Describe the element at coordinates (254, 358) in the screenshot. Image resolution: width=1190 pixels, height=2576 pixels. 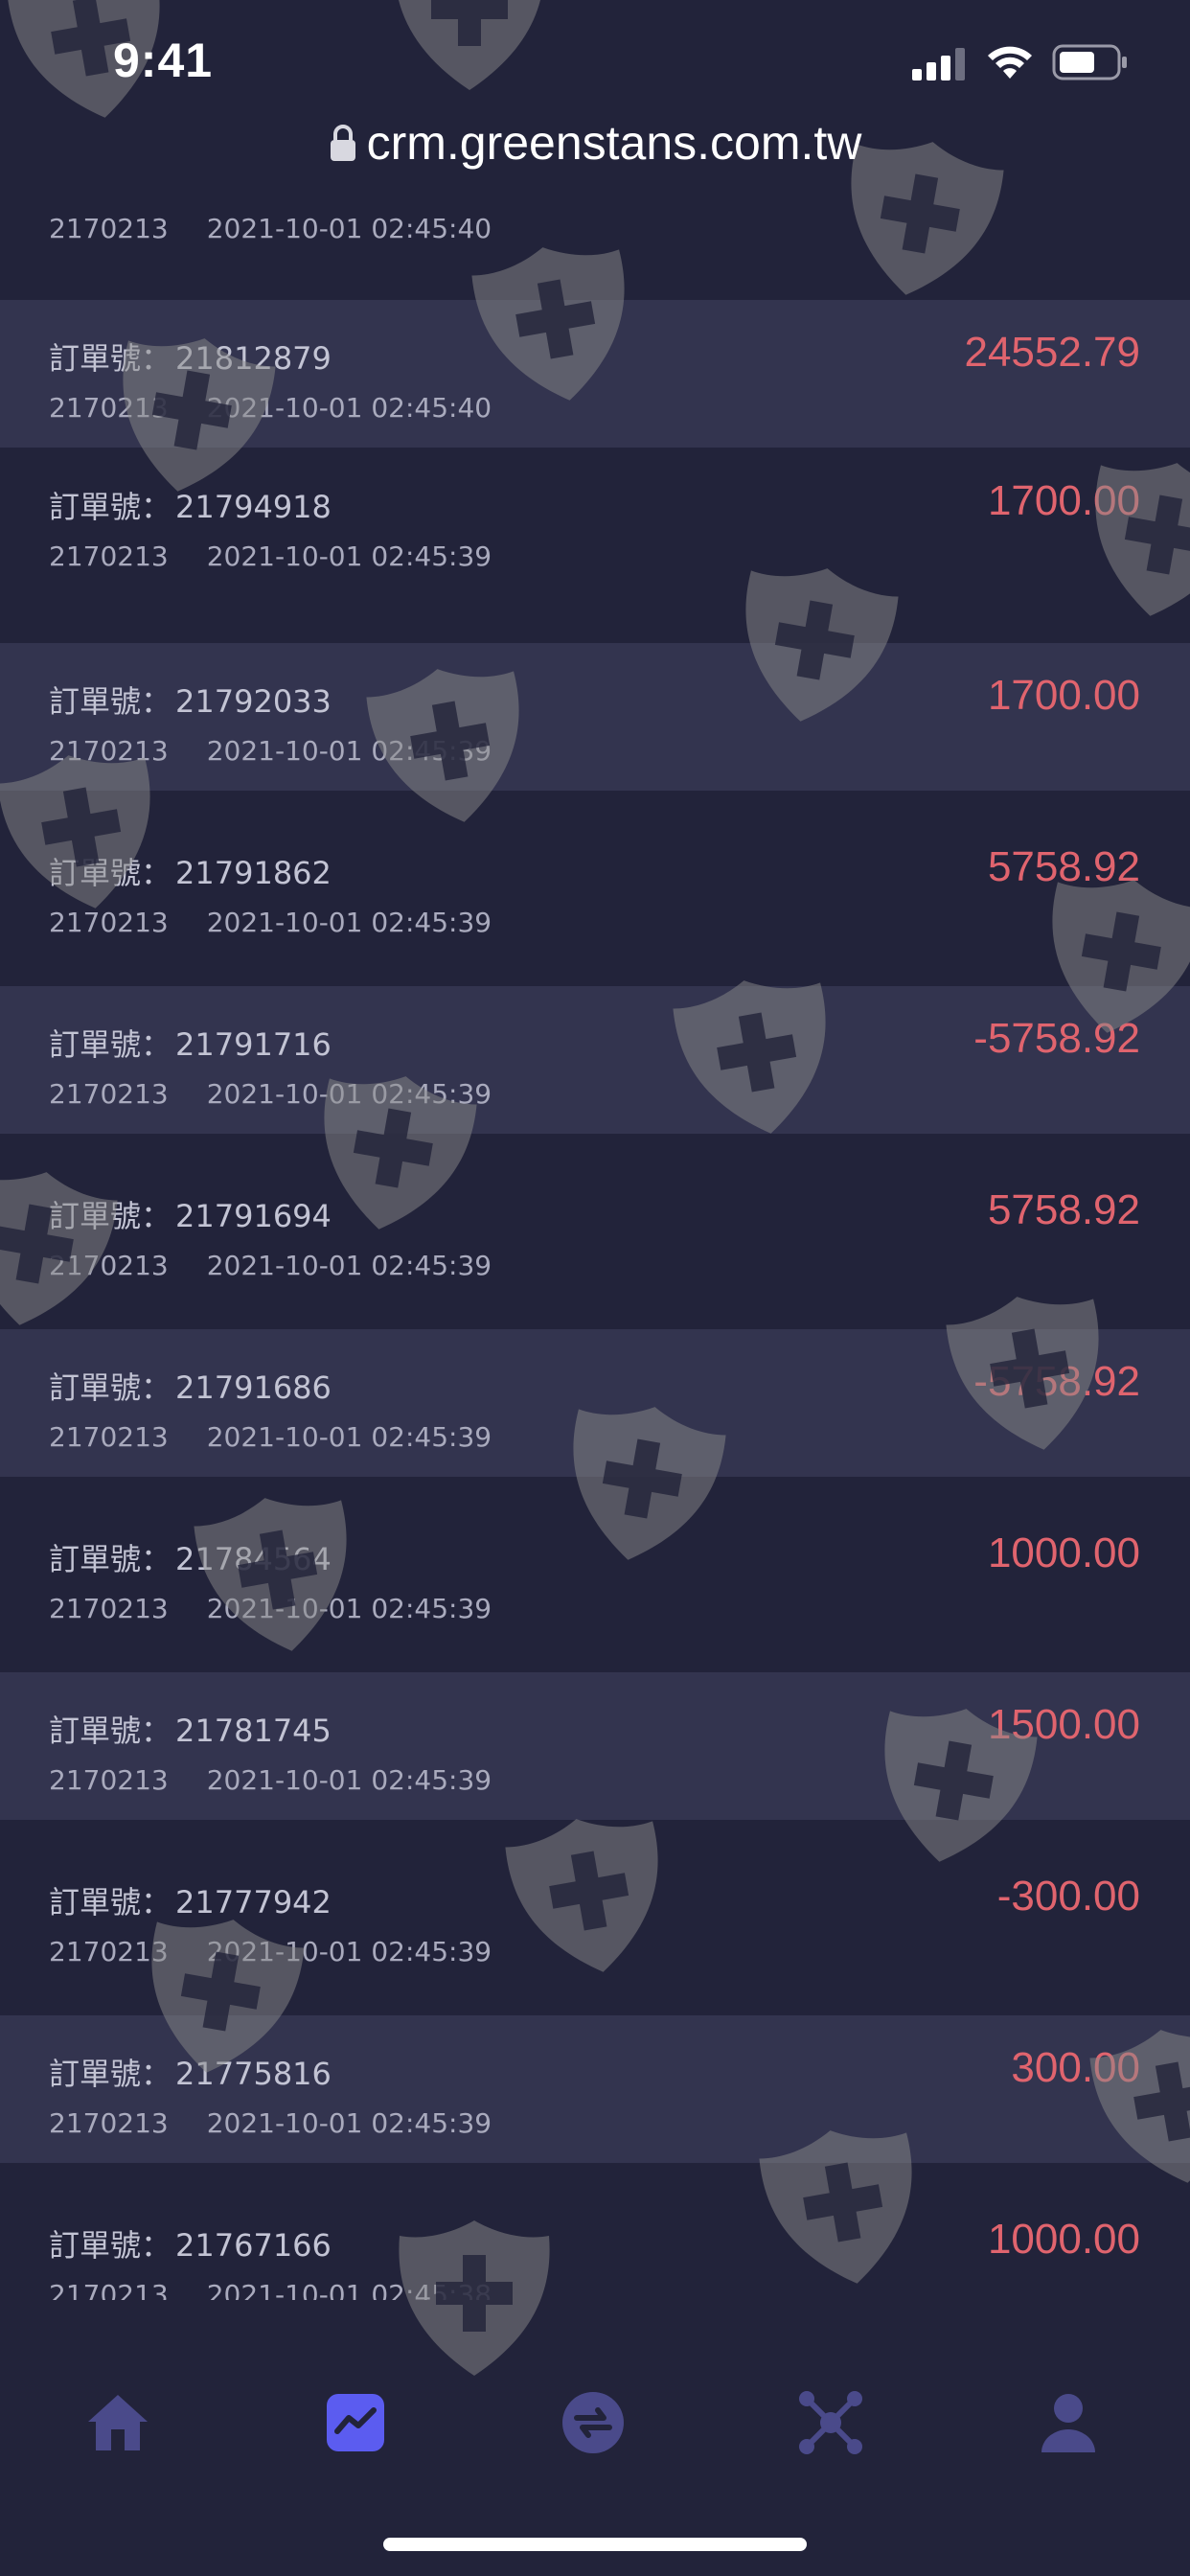
I see `order-number: 21812879` at that location.